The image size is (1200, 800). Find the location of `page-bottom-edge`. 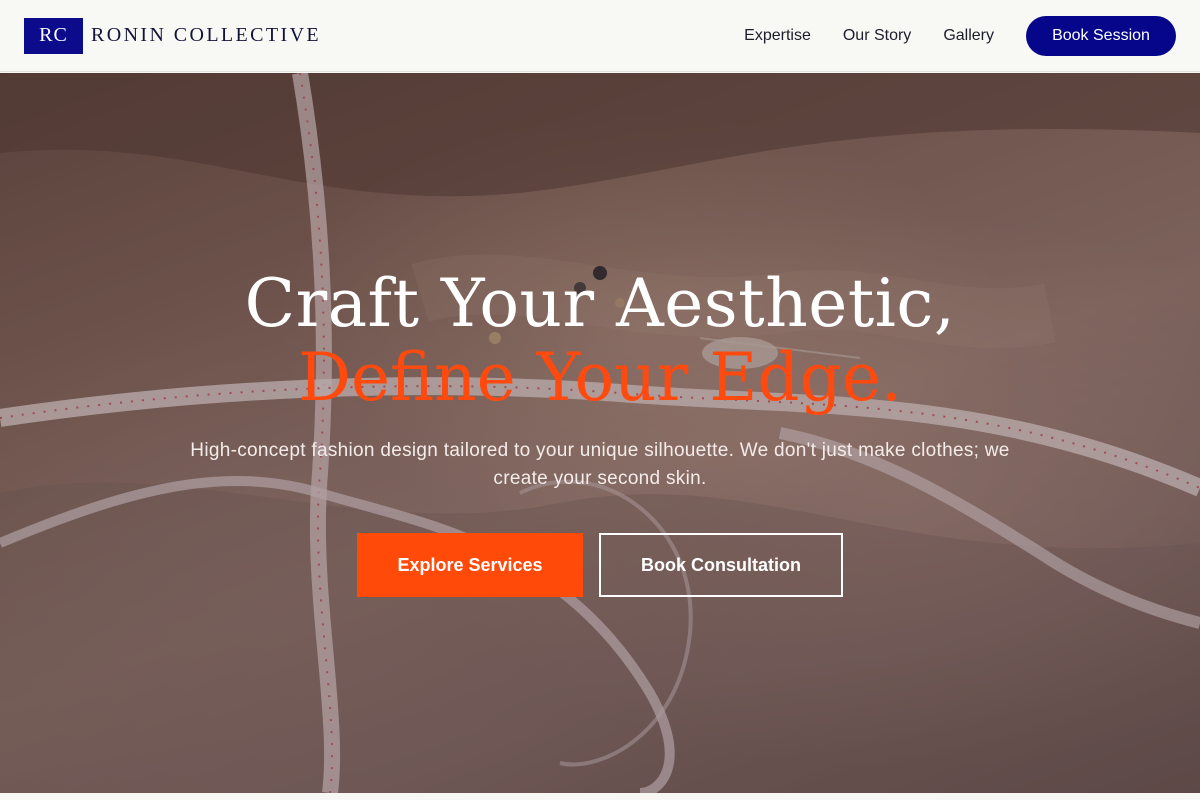

page-bottom-edge is located at coordinates (600, 796).